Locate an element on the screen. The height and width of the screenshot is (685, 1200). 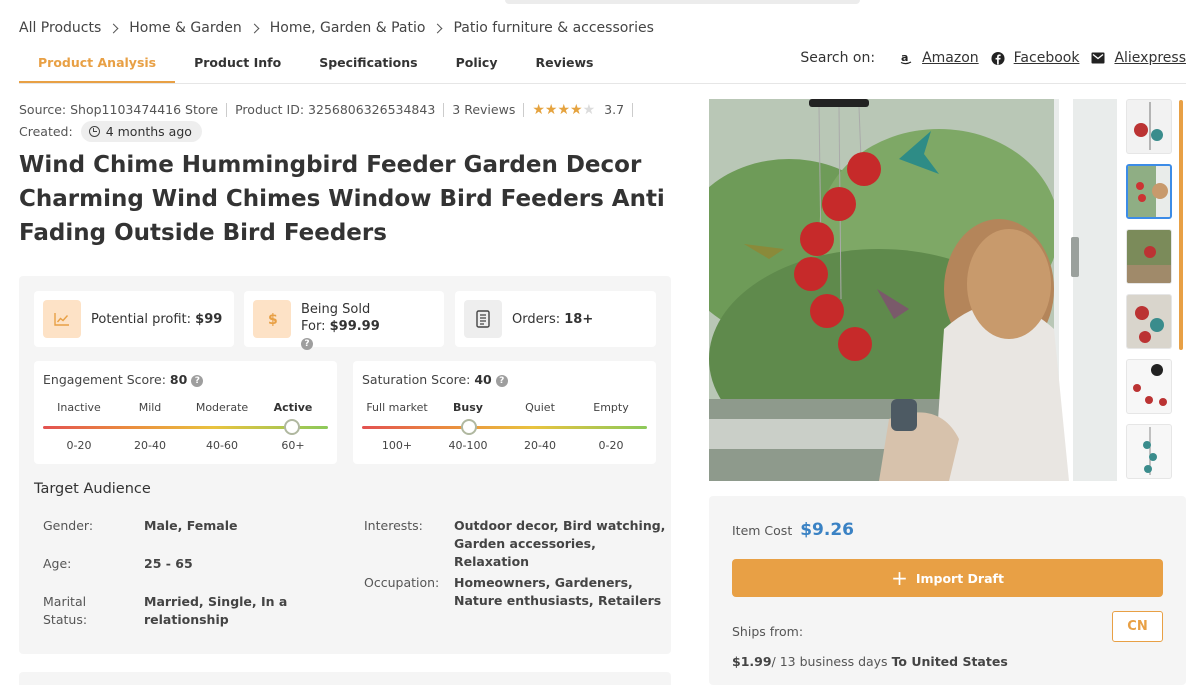
saturation-range-label: 40-100 is located at coordinates (468, 445).